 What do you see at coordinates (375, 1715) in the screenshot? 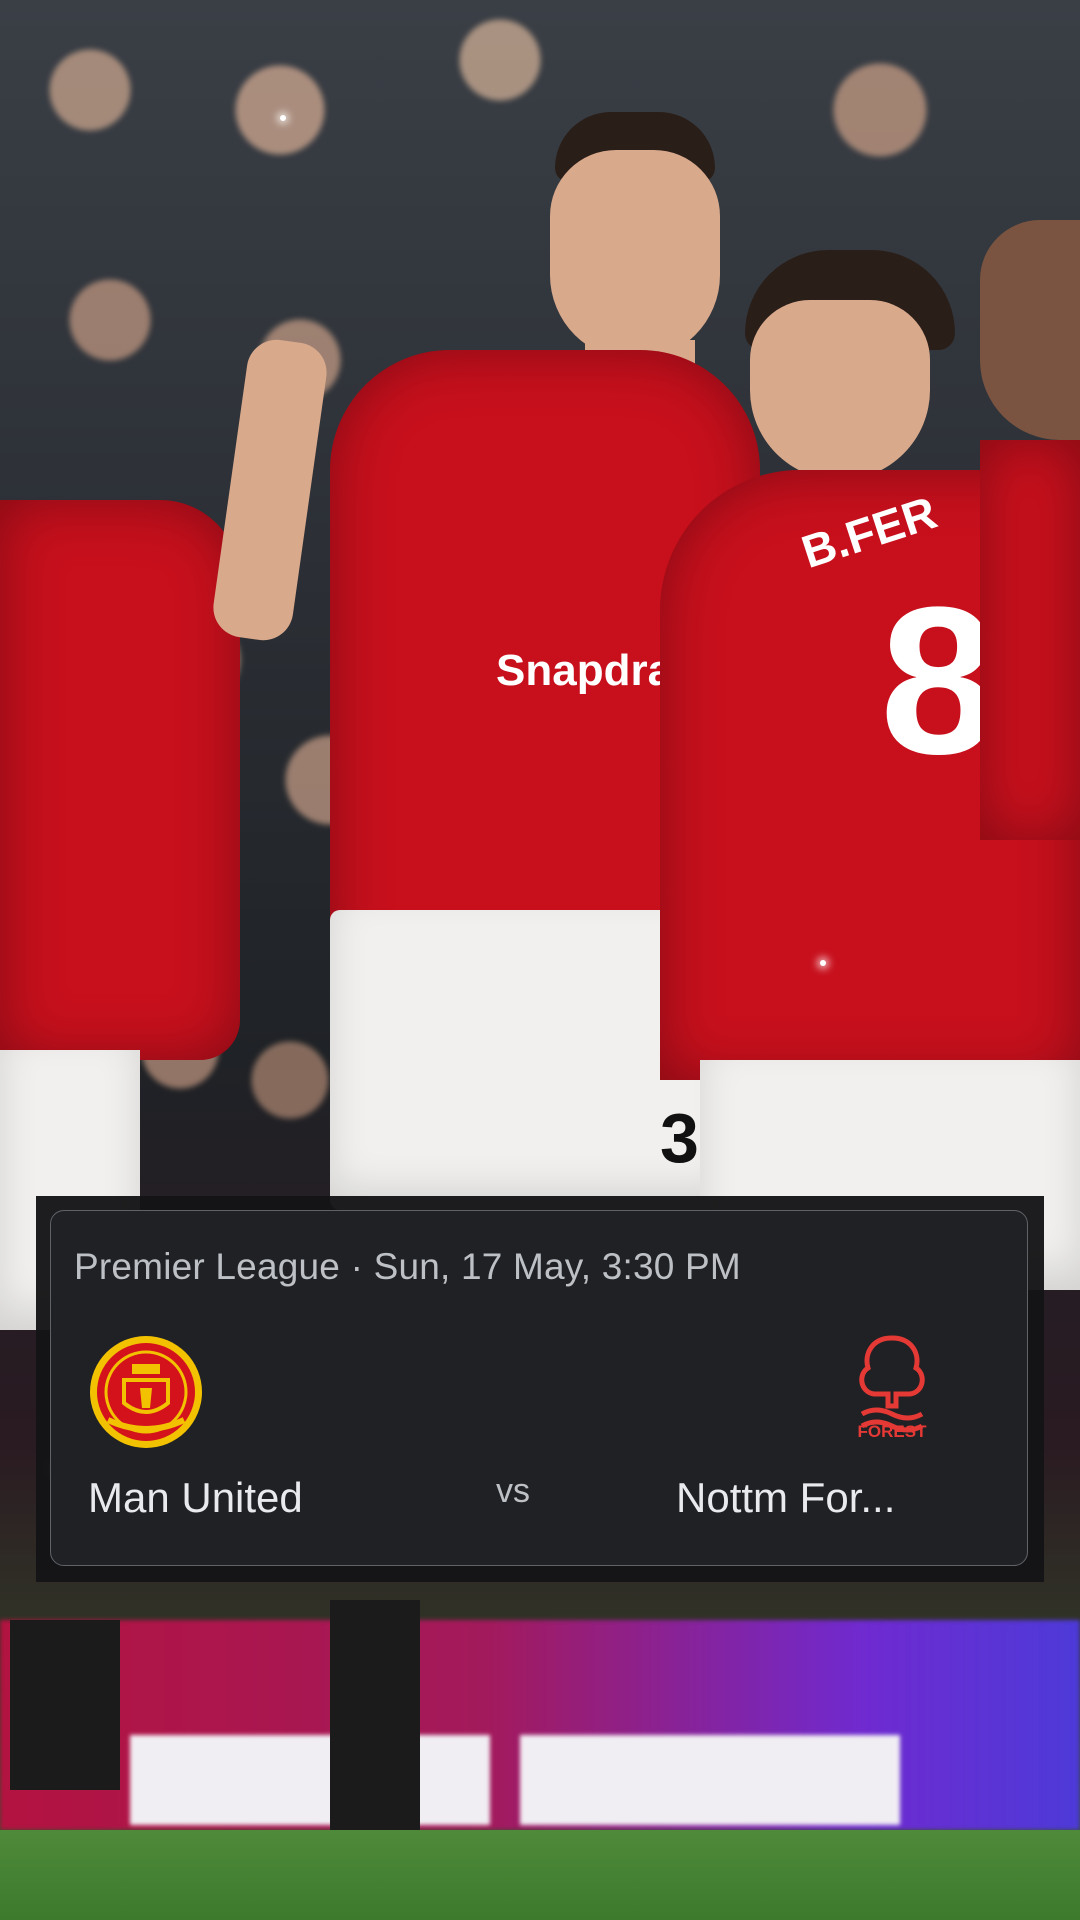
I see `center-player-sock` at bounding box center [375, 1715].